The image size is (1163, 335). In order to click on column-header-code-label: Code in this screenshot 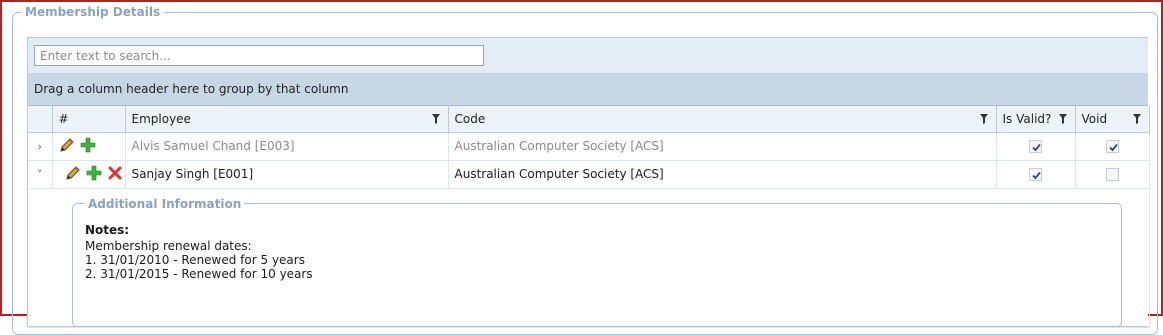, I will do `click(470, 118)`.